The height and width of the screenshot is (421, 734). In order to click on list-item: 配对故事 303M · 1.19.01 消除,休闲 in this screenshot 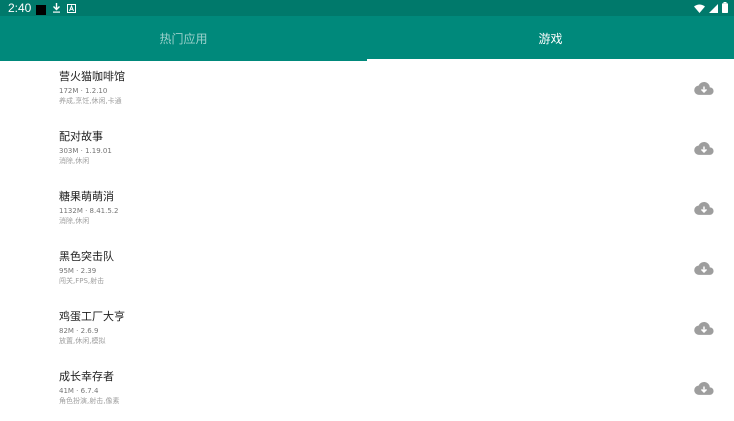, I will do `click(367, 151)`.